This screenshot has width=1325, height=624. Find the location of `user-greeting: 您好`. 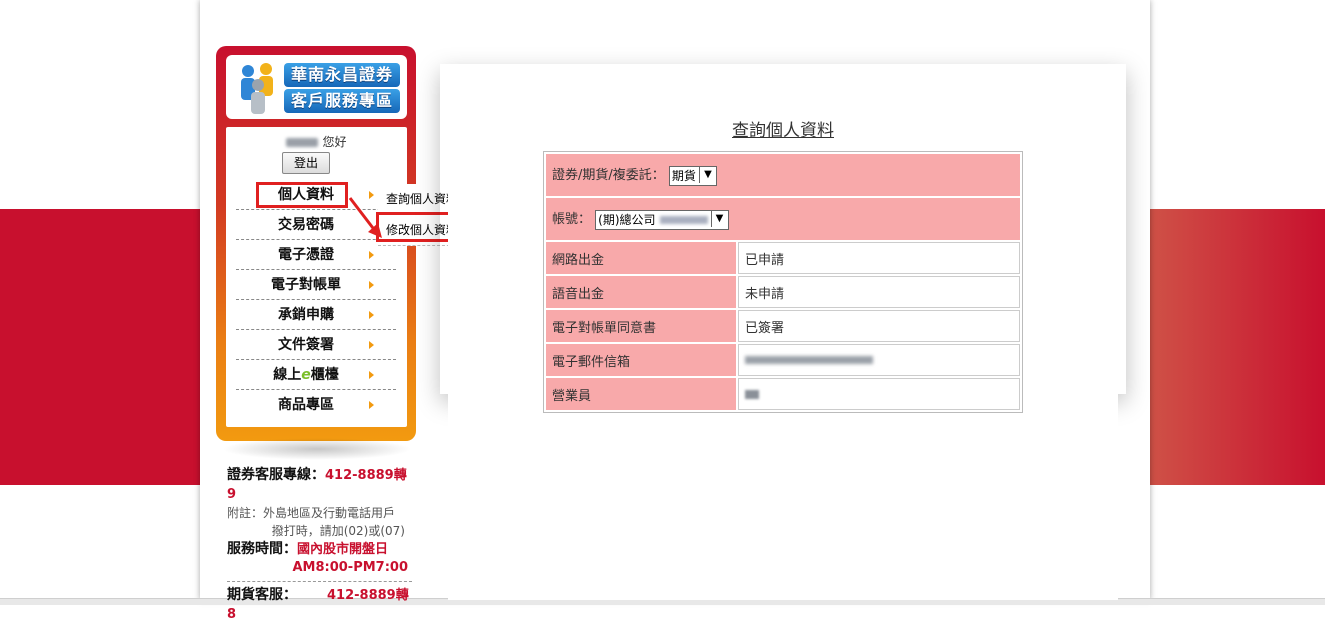

user-greeting: 您好 is located at coordinates (316, 141).